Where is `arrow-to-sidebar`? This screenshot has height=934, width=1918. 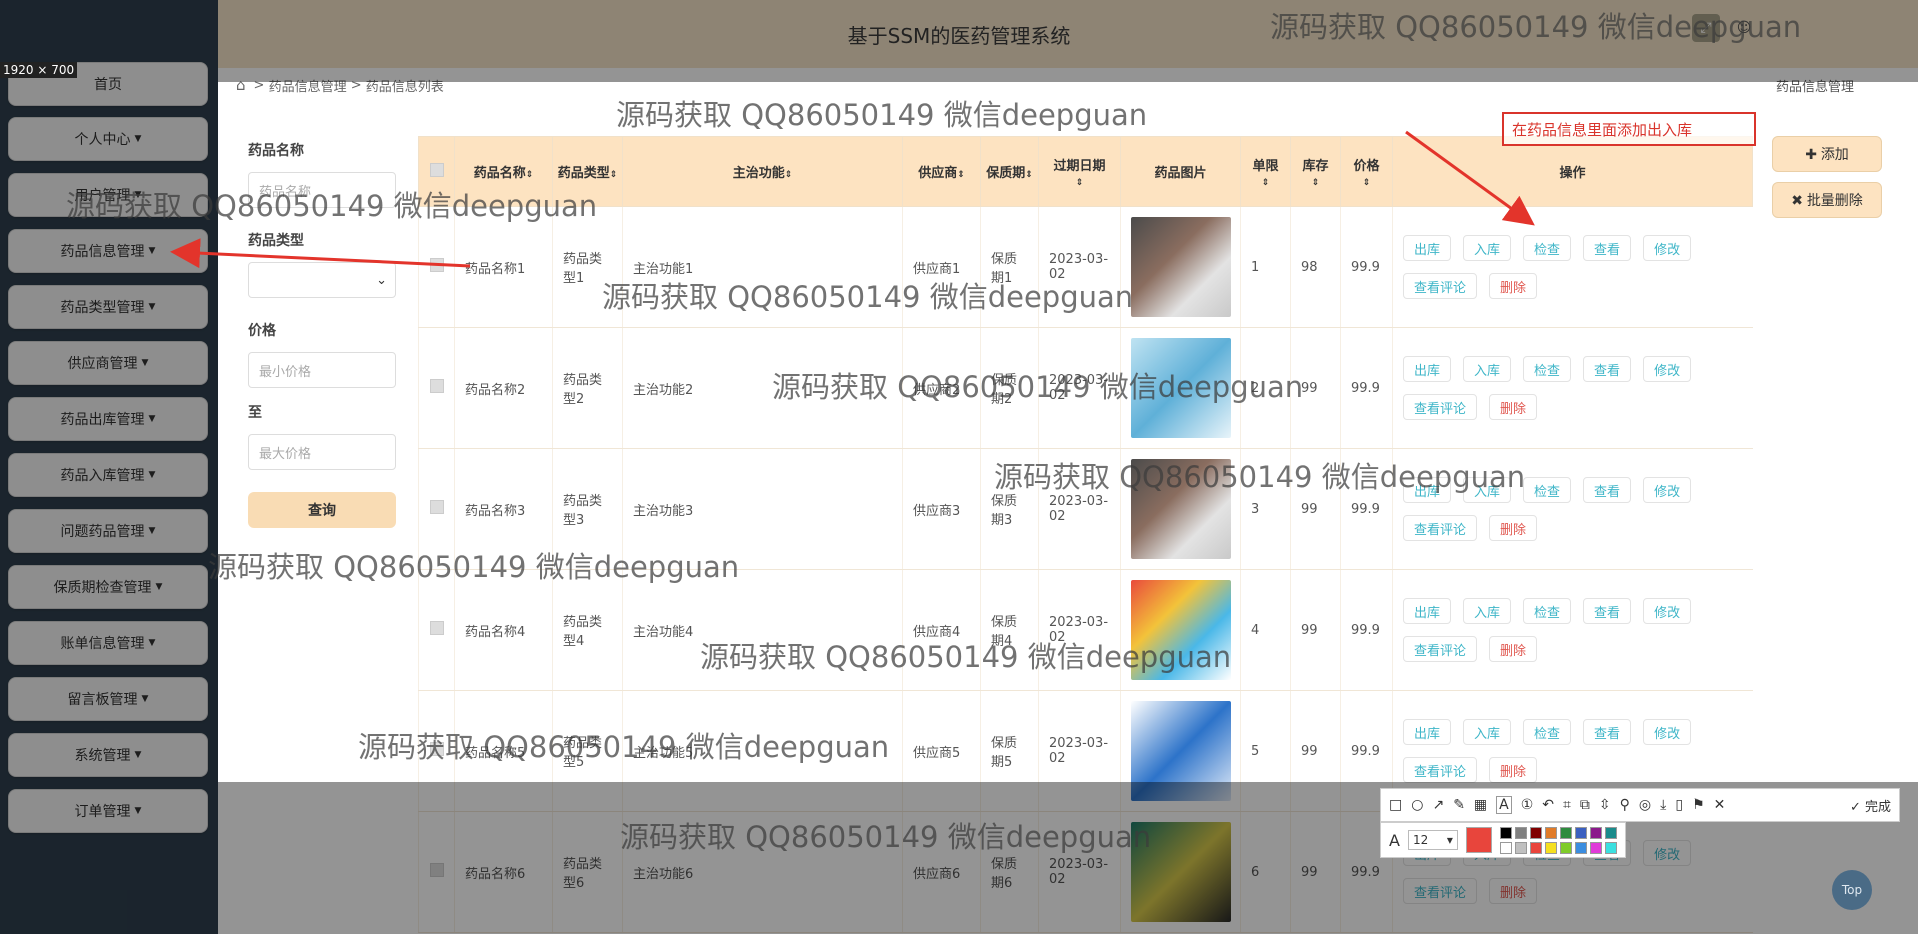 arrow-to-sidebar is located at coordinates (320, 253).